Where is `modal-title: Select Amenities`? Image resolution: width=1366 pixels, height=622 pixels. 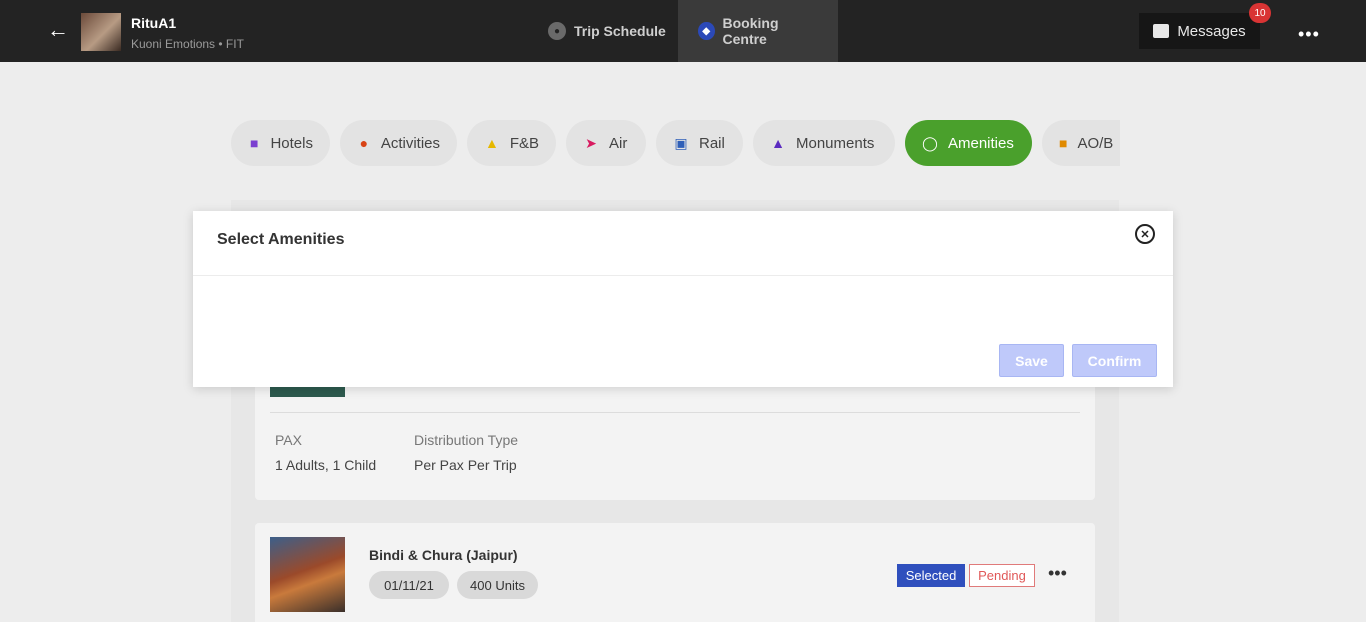 modal-title: Select Amenities is located at coordinates (281, 239).